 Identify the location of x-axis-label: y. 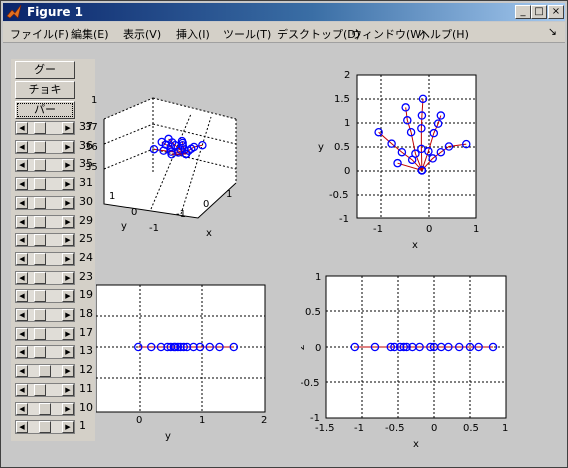
(168, 436).